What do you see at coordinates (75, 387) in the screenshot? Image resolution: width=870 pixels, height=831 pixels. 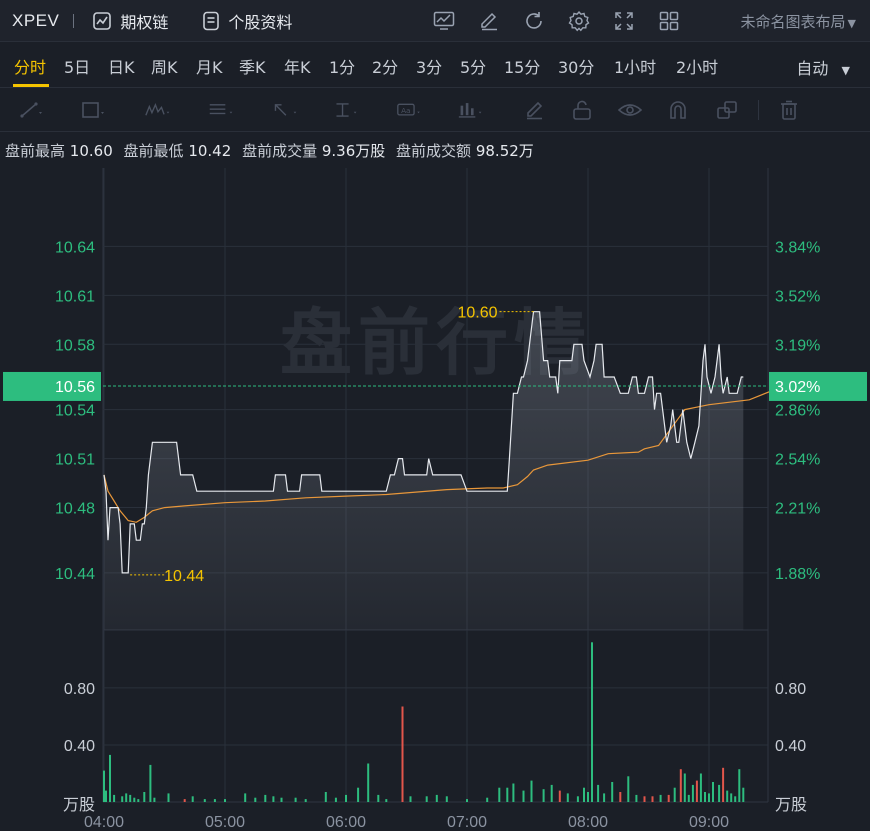 I see `current-price-label: 10.56` at bounding box center [75, 387].